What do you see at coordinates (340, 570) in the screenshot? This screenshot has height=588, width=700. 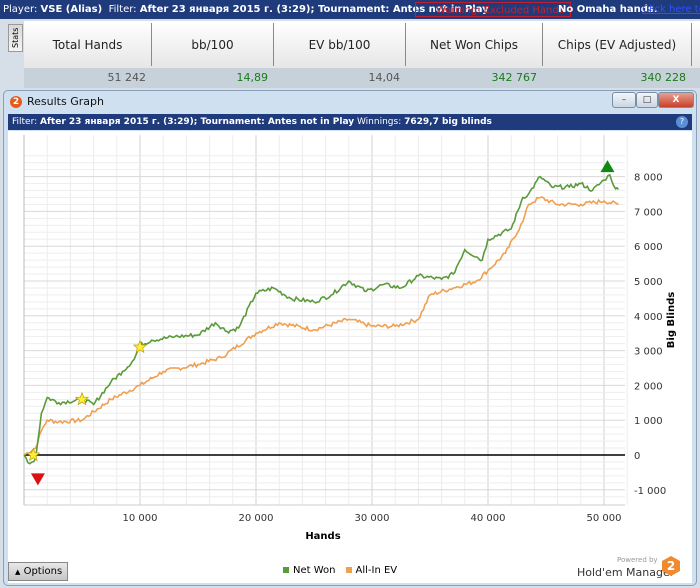 I see `legend: Net Won All-In EV` at bounding box center [340, 570].